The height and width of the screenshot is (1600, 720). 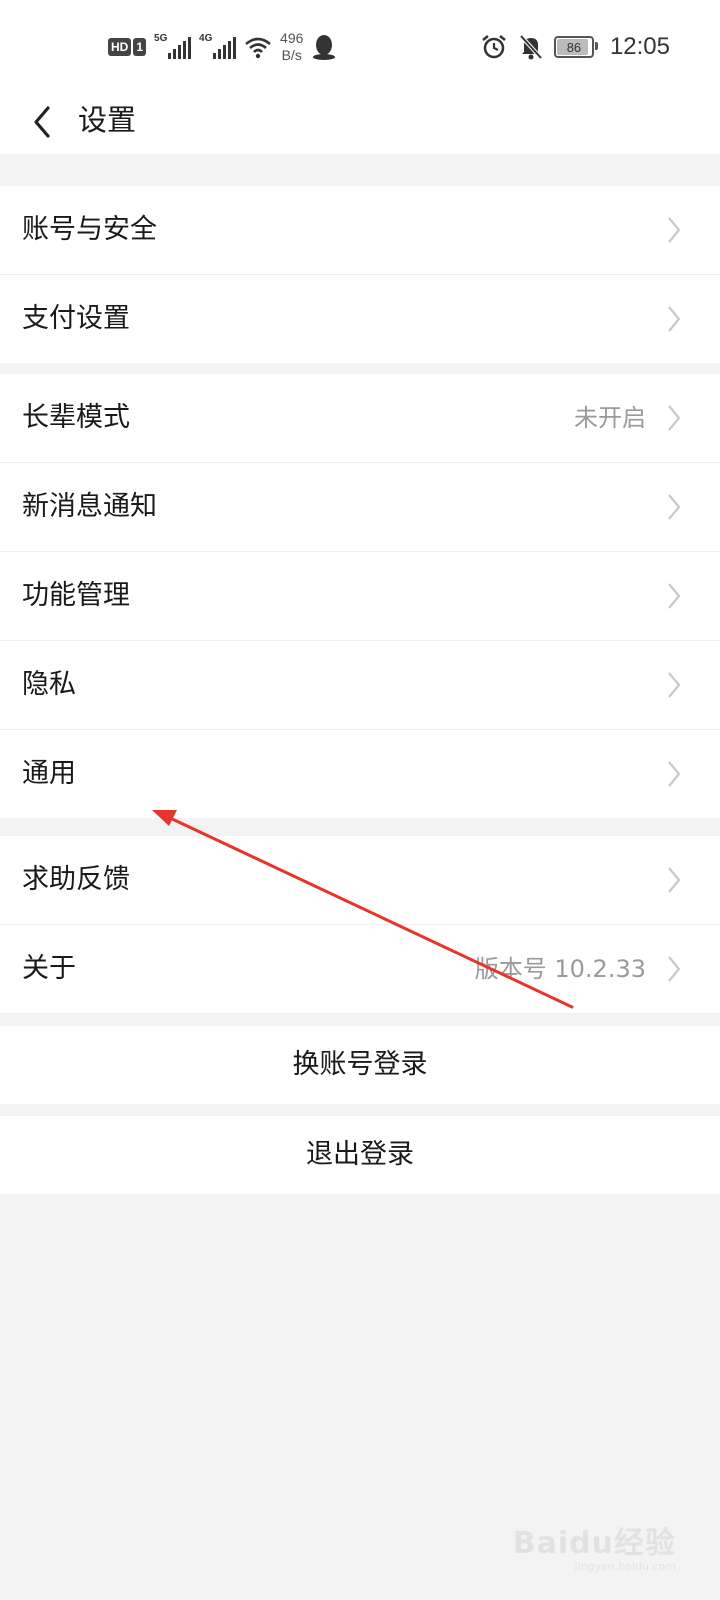 I want to click on signal-icon-2: 4G, so click(x=218, y=46).